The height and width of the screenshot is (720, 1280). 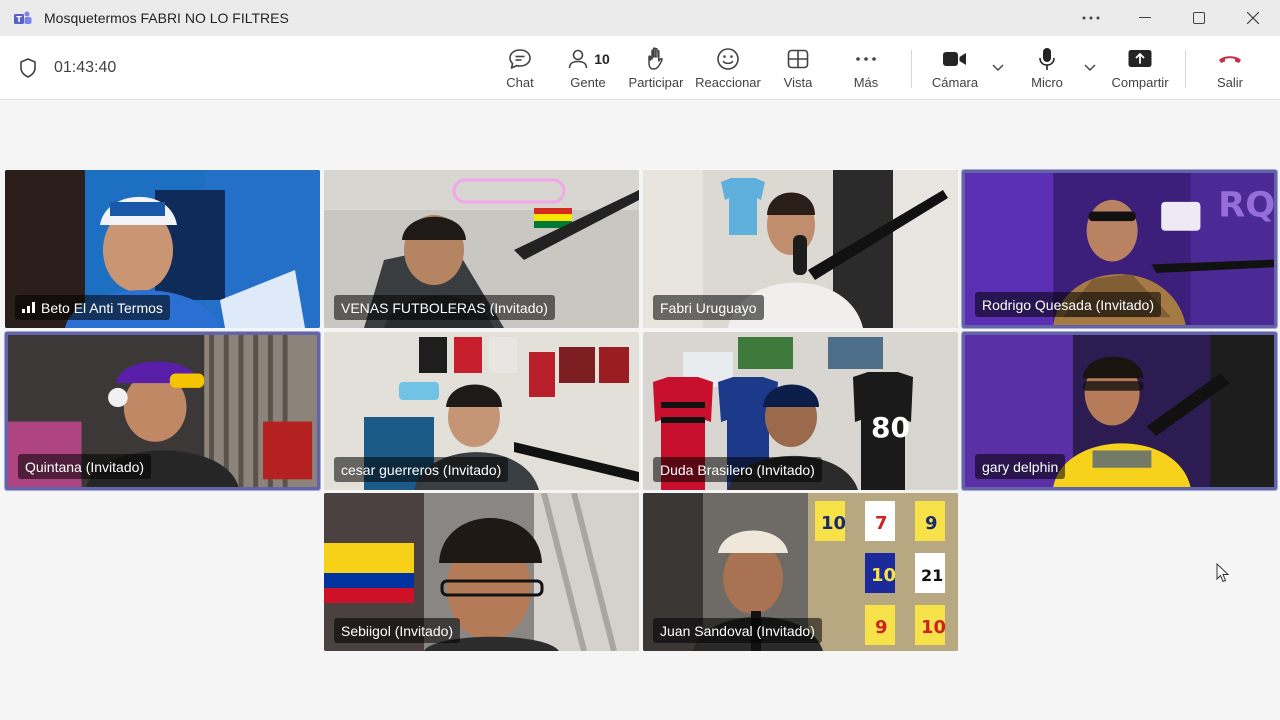 What do you see at coordinates (520, 70) in the screenshot?
I see `chat-button: Chat` at bounding box center [520, 70].